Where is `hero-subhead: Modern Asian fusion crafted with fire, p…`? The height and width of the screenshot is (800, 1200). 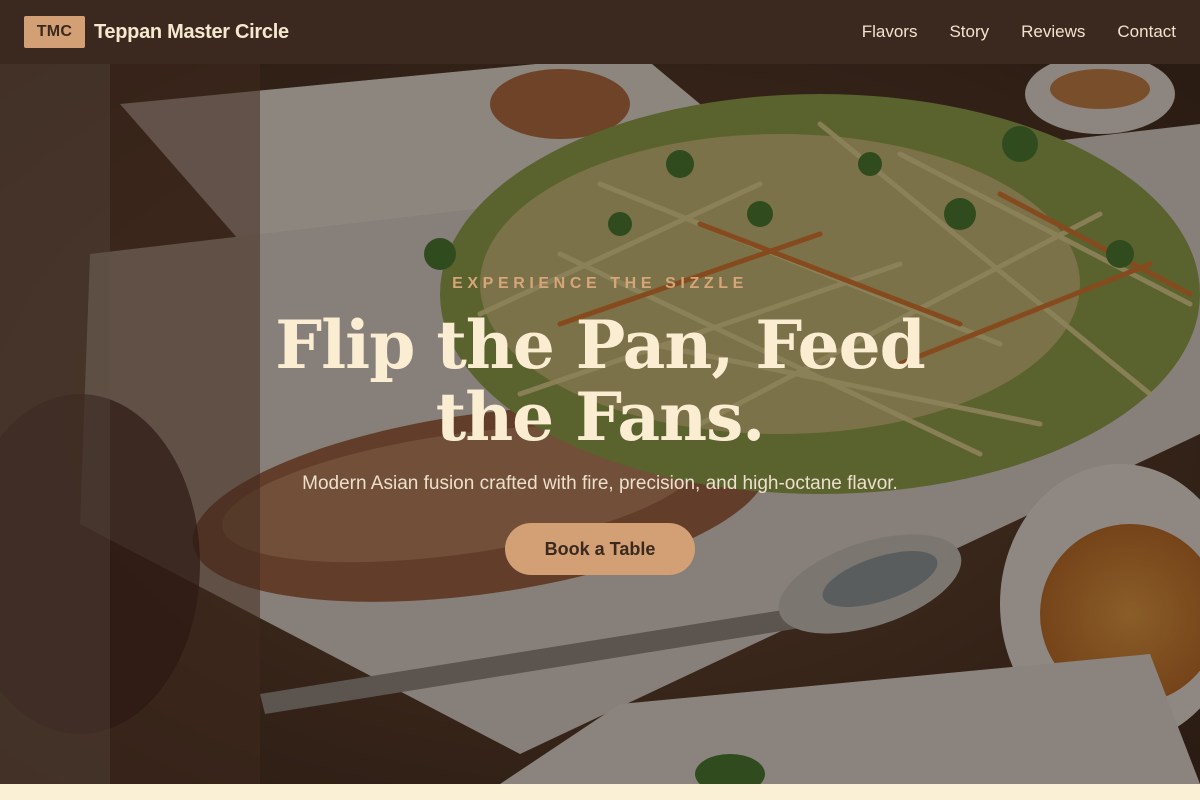 hero-subhead: Modern Asian fusion crafted with fire, p… is located at coordinates (600, 483).